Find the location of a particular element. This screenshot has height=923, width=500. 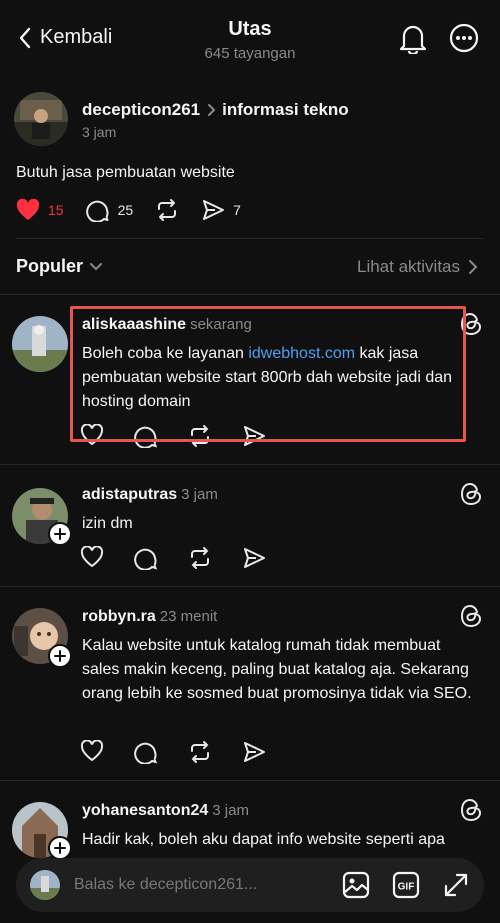

gif-icon: GIF is located at coordinates (406, 885).